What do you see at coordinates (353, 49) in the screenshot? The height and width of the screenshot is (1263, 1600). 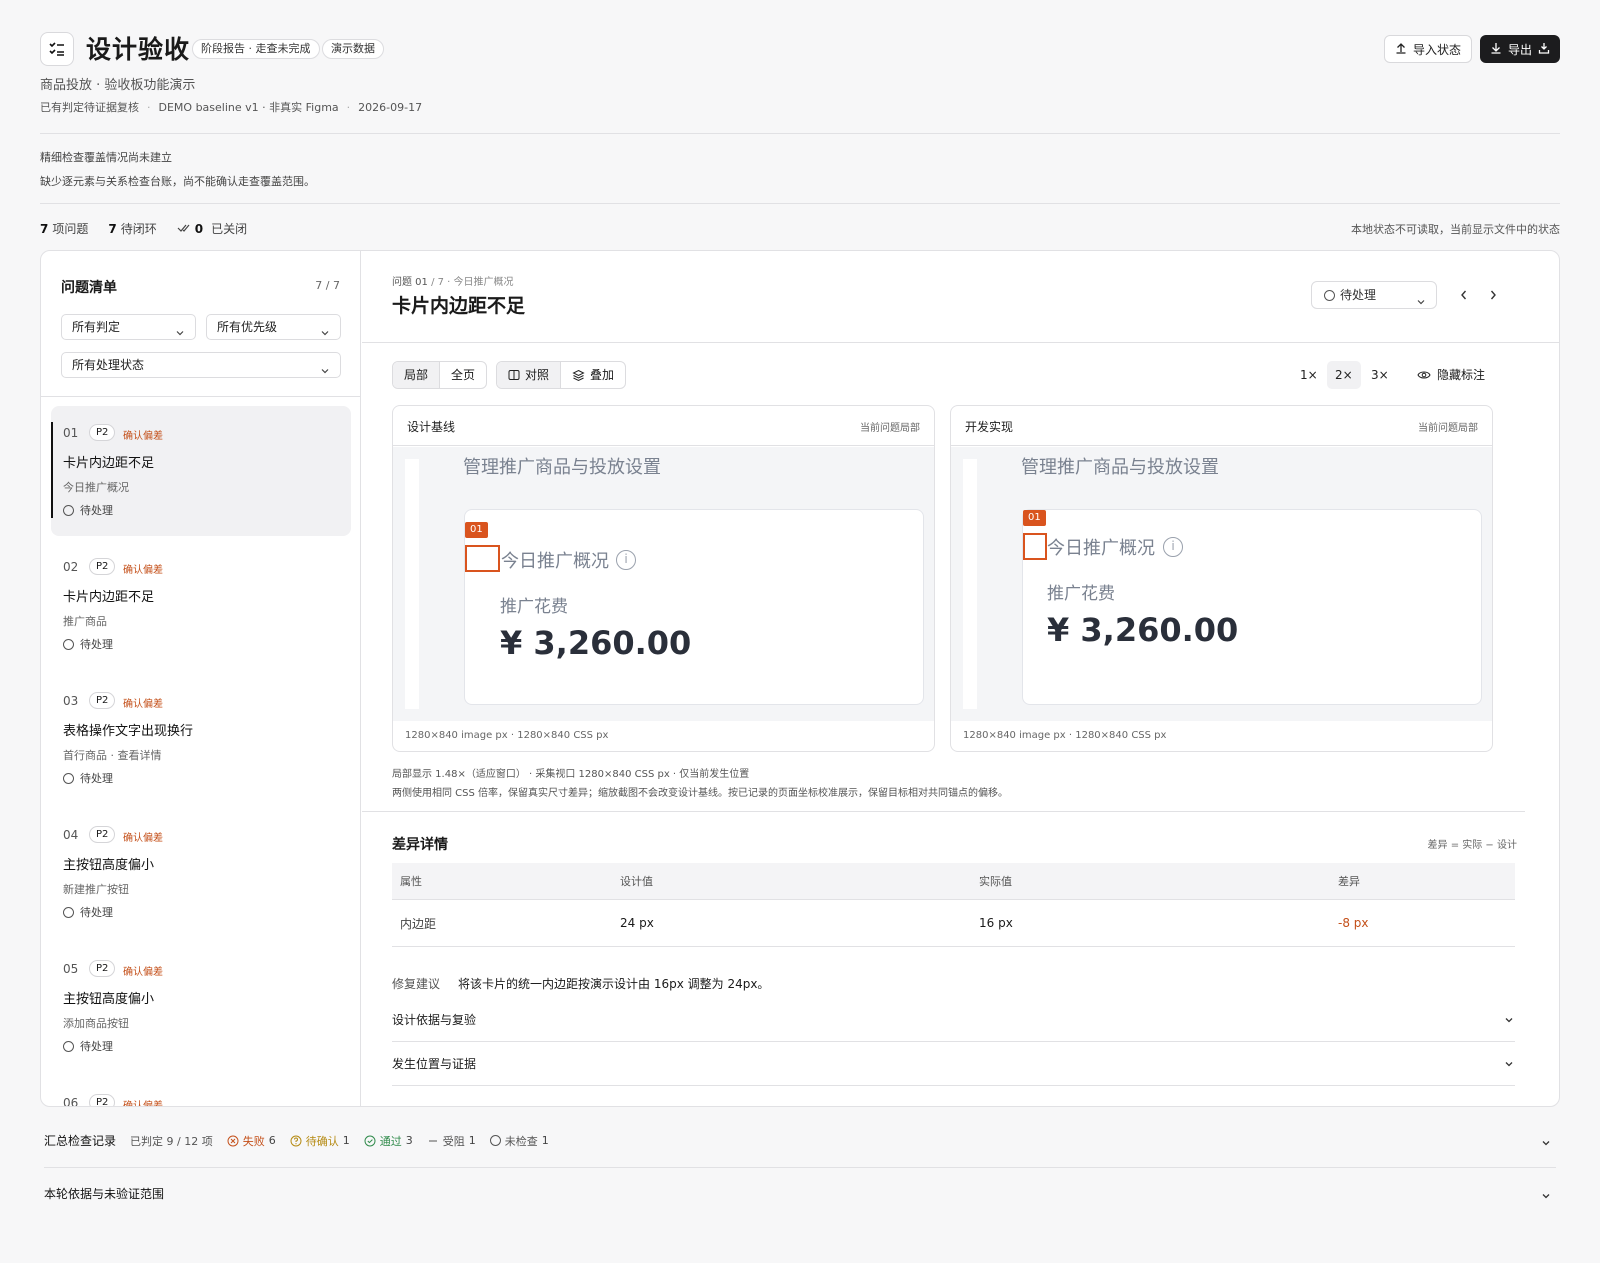 I see `demo-chip: 演示数据` at bounding box center [353, 49].